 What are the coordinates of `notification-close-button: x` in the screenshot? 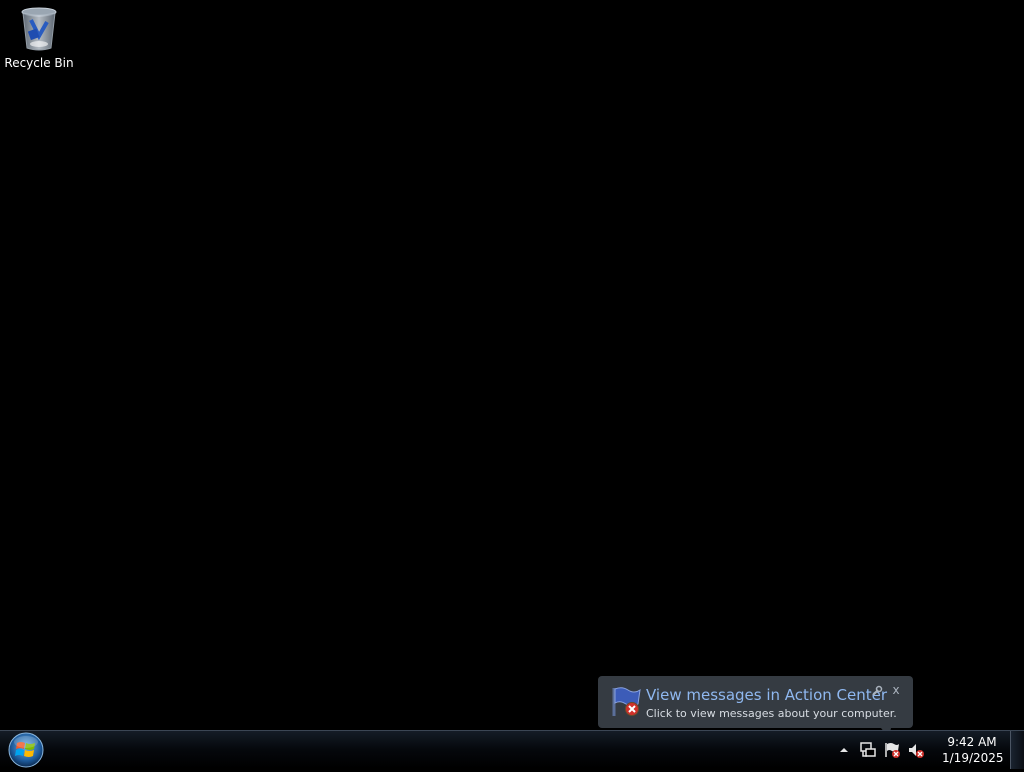 It's located at (896, 690).